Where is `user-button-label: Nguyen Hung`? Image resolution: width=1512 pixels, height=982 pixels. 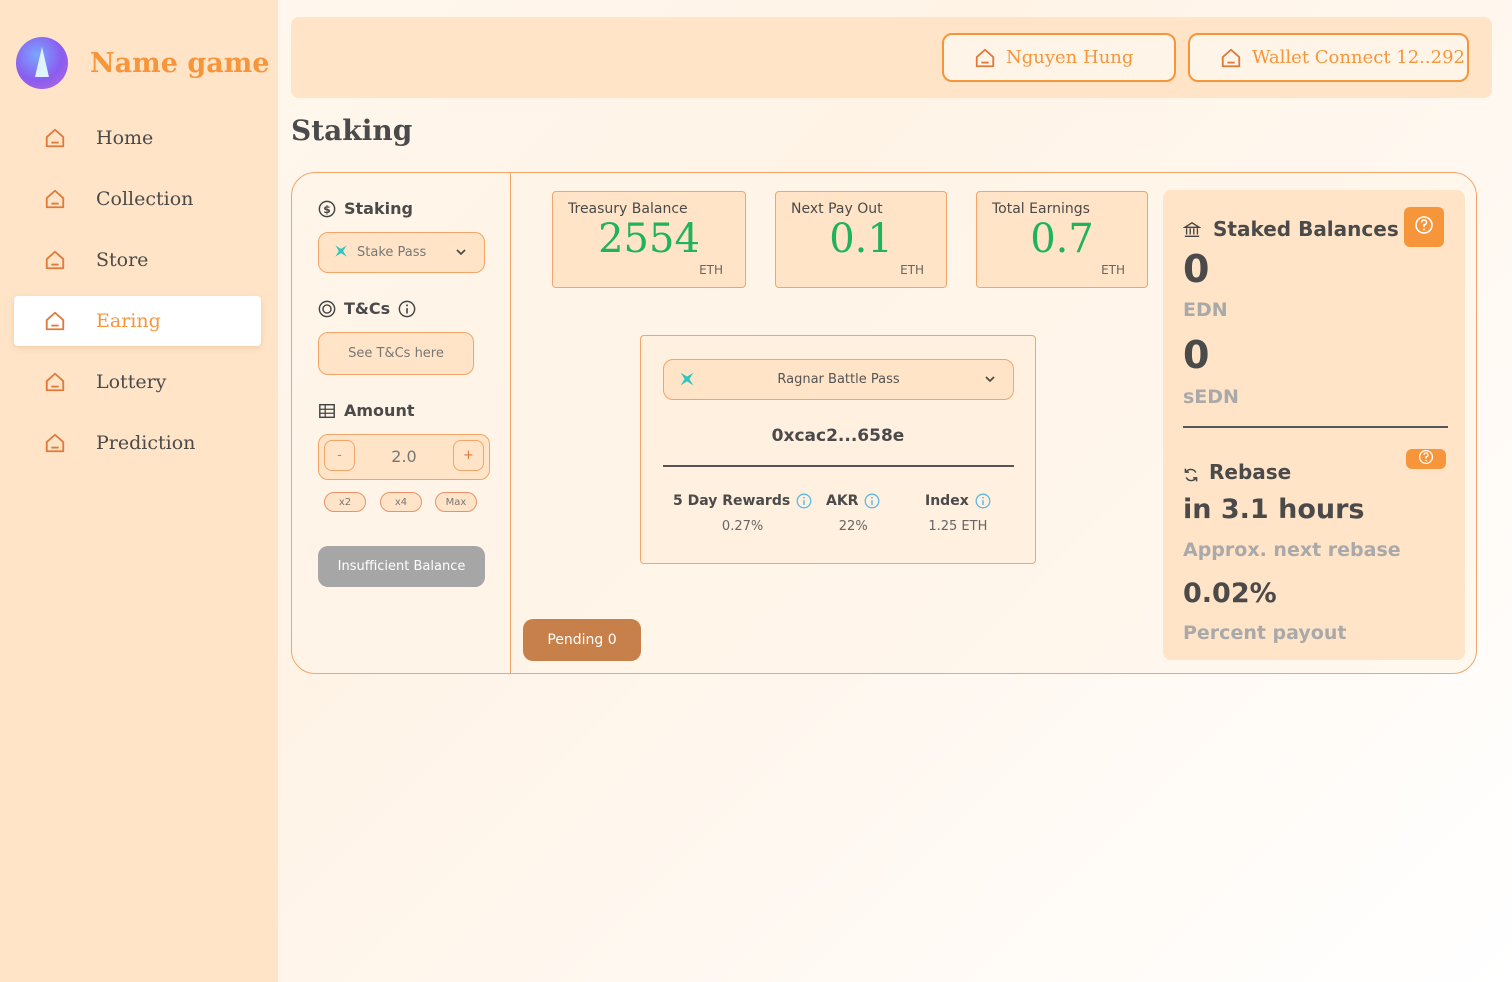
user-button-label: Nguyen Hung is located at coordinates (1070, 57).